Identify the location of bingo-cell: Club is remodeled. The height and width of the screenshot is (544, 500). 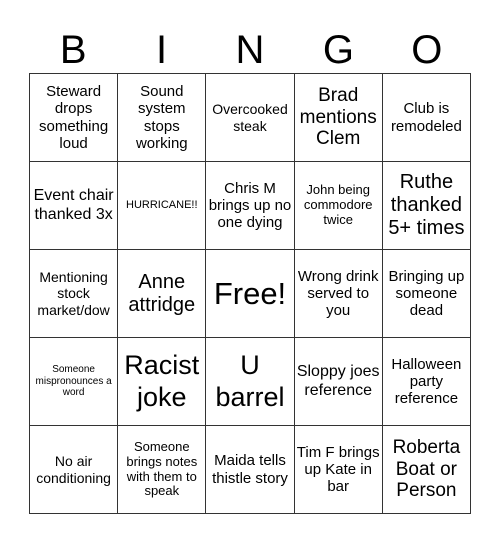
(426, 118).